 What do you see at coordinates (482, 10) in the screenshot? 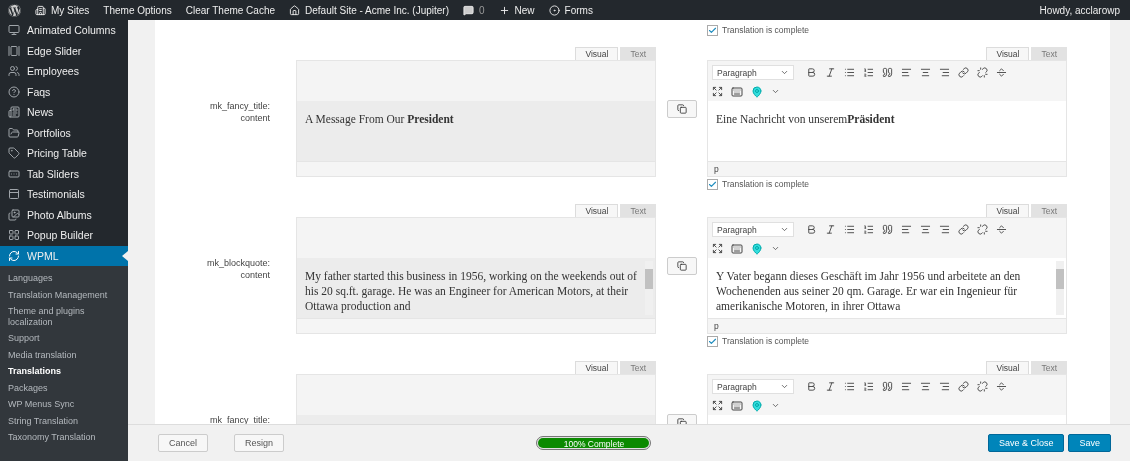
I see `admin-bar-link: 0` at bounding box center [482, 10].